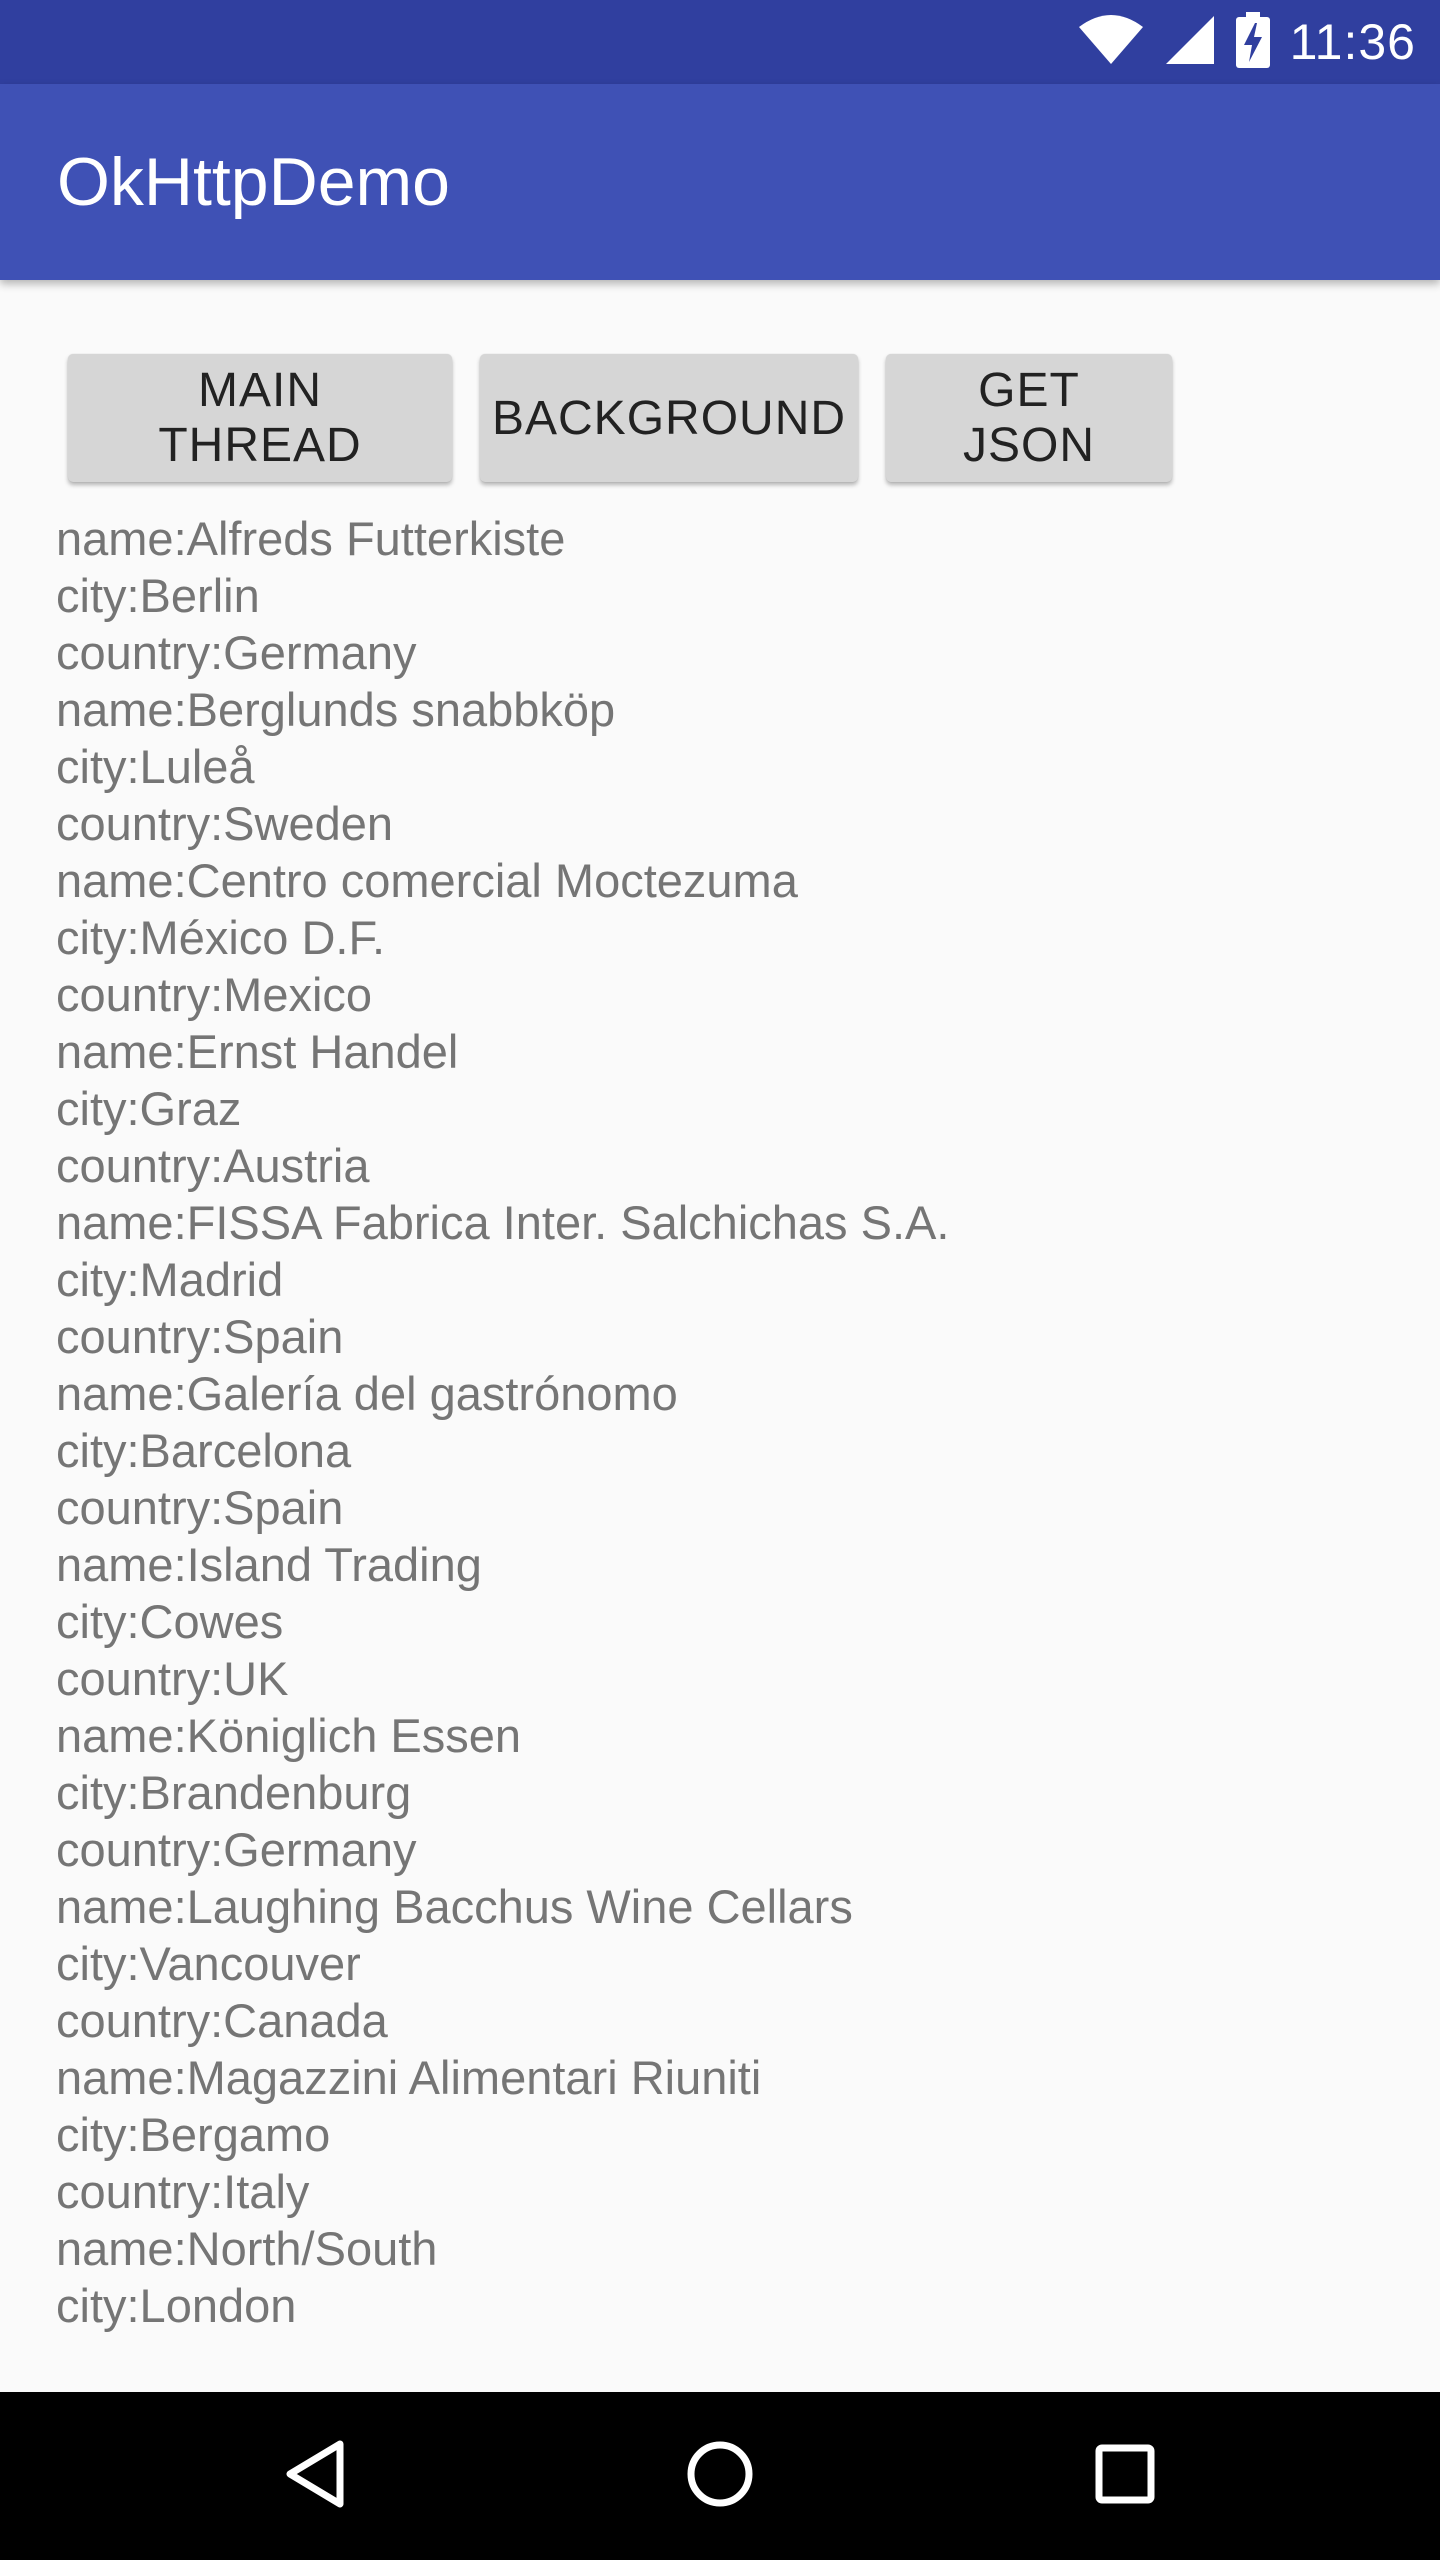 This screenshot has width=1440, height=2560. I want to click on output-line: city:London, so click(176, 2305).